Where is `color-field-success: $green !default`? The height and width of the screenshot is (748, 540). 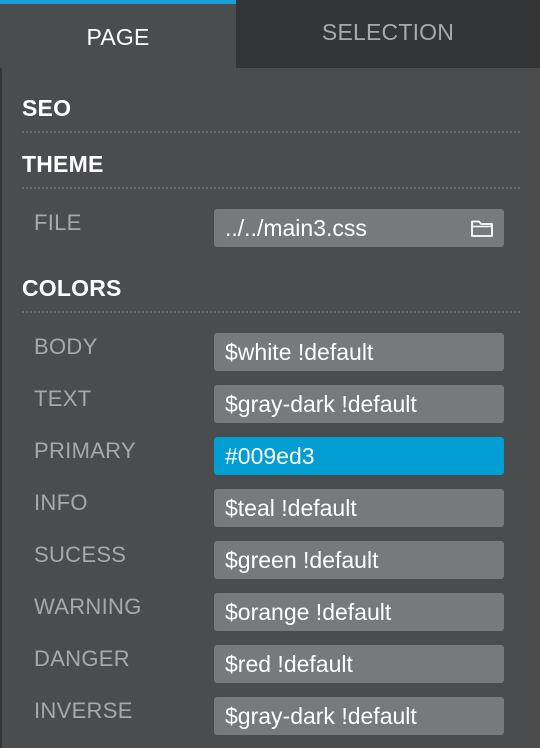 color-field-success: $green !default is located at coordinates (359, 560).